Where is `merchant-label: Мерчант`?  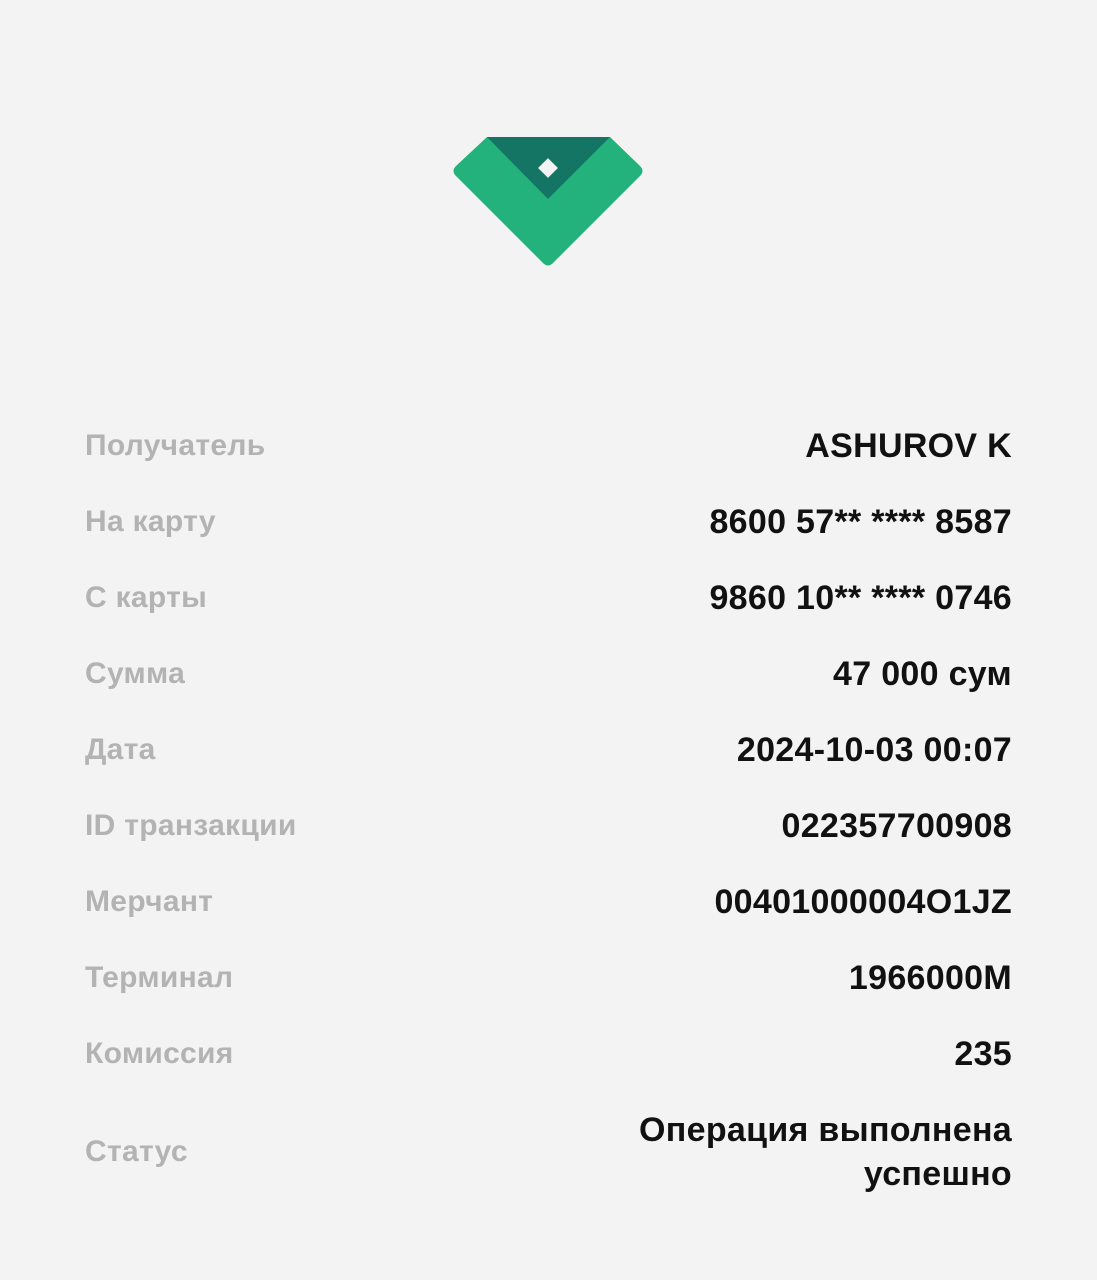 merchant-label: Мерчант is located at coordinates (149, 901).